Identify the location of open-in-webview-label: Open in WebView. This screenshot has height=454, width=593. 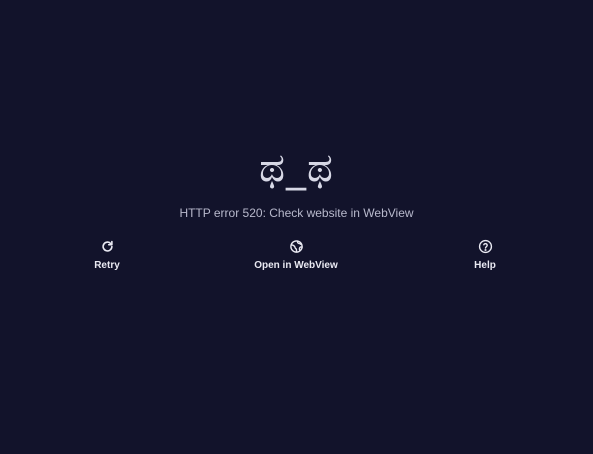
(296, 265).